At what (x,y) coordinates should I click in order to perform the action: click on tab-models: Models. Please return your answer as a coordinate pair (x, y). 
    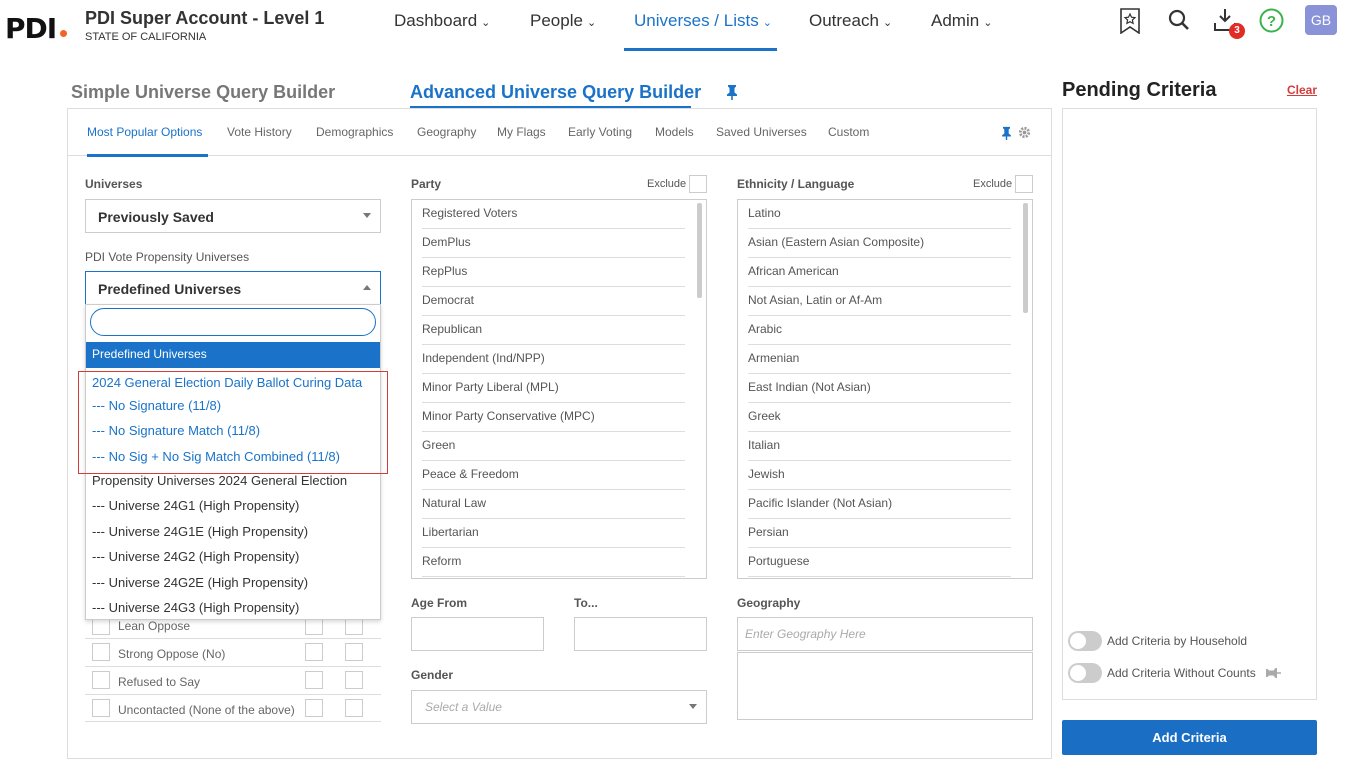
    Looking at the image, I should click on (674, 132).